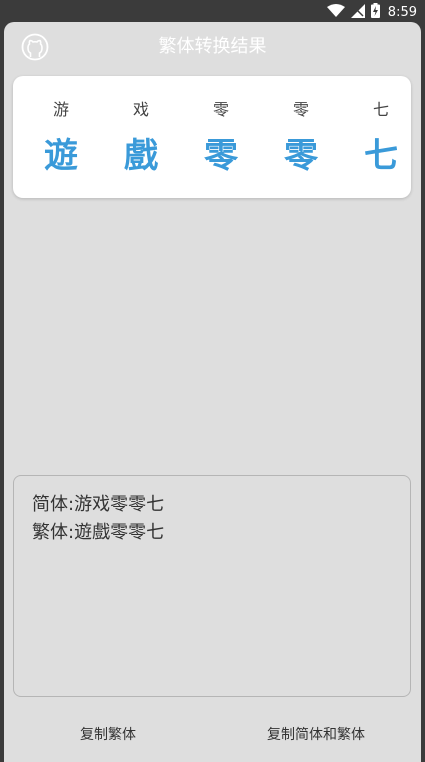 This screenshot has width=425, height=762. What do you see at coordinates (357, 12) in the screenshot?
I see `signal-icon` at bounding box center [357, 12].